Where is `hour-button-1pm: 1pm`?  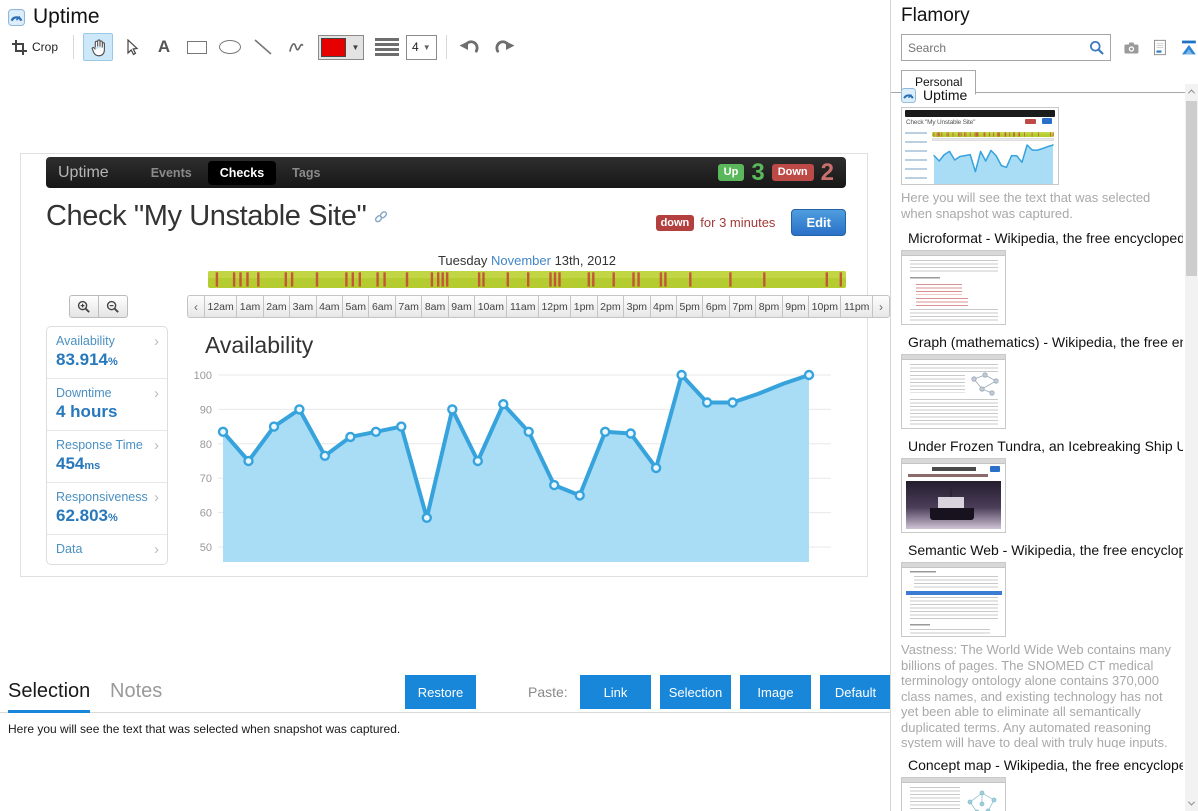
hour-button-1pm: 1pm is located at coordinates (584, 306).